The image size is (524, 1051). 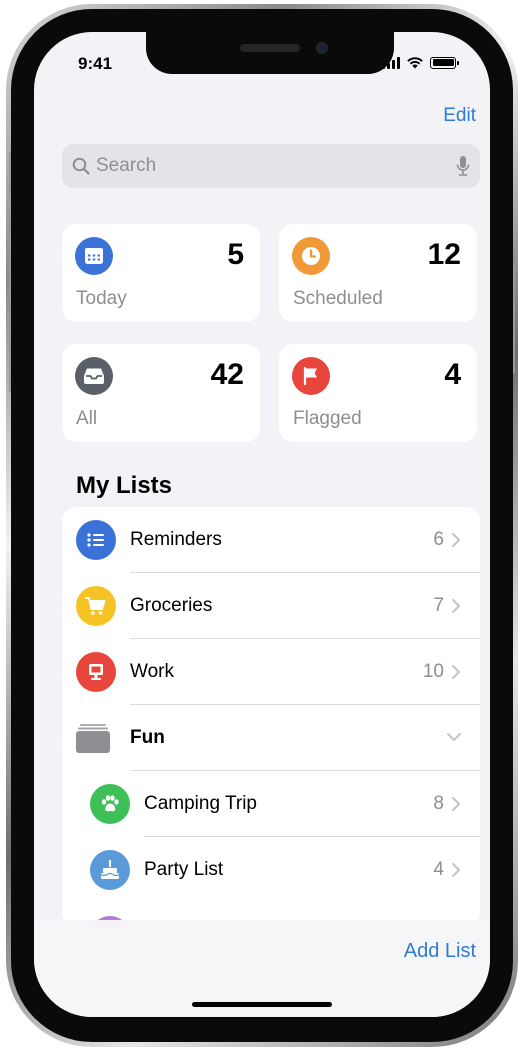 I want to click on list-item-groceries: Groceries 7, so click(x=271, y=606).